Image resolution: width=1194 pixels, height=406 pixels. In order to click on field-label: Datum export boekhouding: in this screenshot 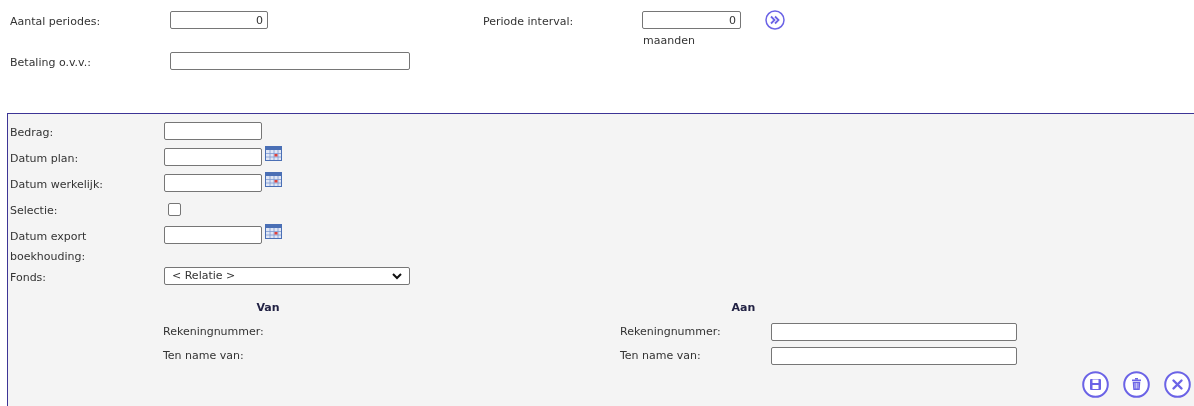, I will do `click(49, 247)`.